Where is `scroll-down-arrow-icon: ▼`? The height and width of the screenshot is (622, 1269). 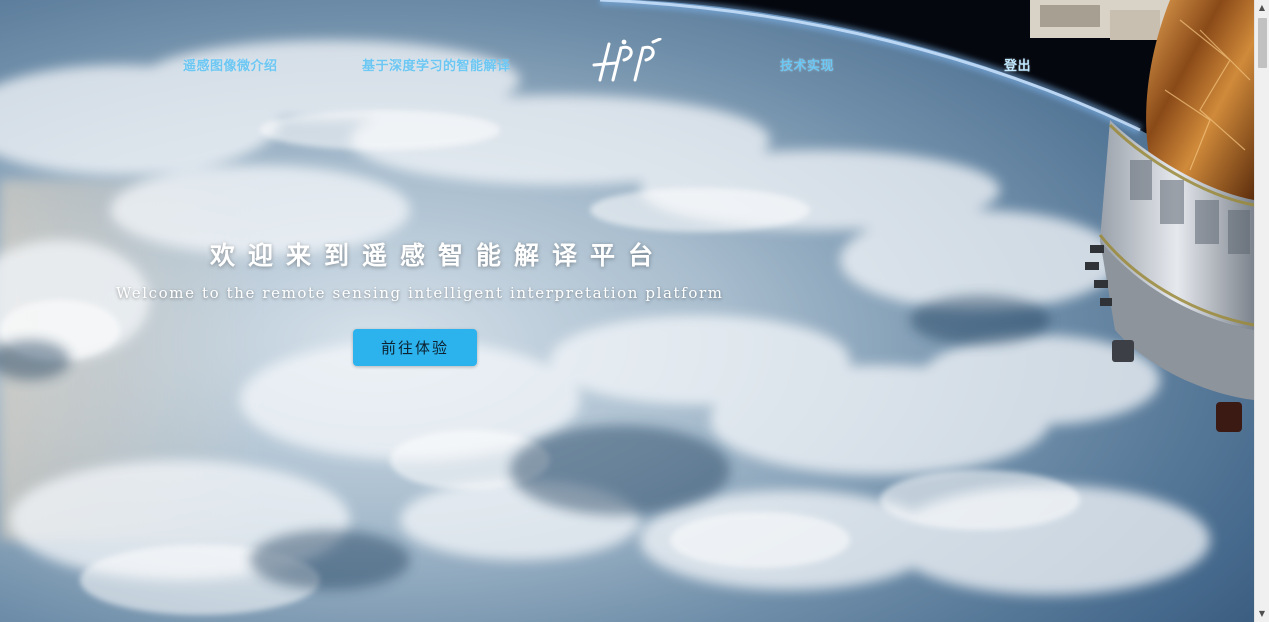
scroll-down-arrow-icon: ▼ is located at coordinates (1262, 614).